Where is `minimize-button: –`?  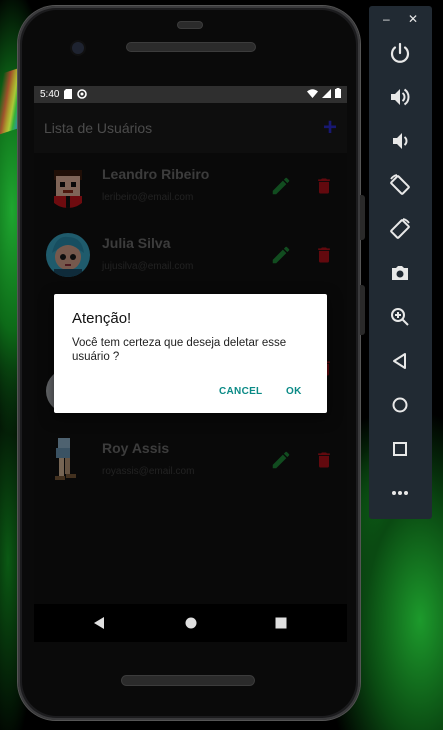
minimize-button: – is located at coordinates (386, 19).